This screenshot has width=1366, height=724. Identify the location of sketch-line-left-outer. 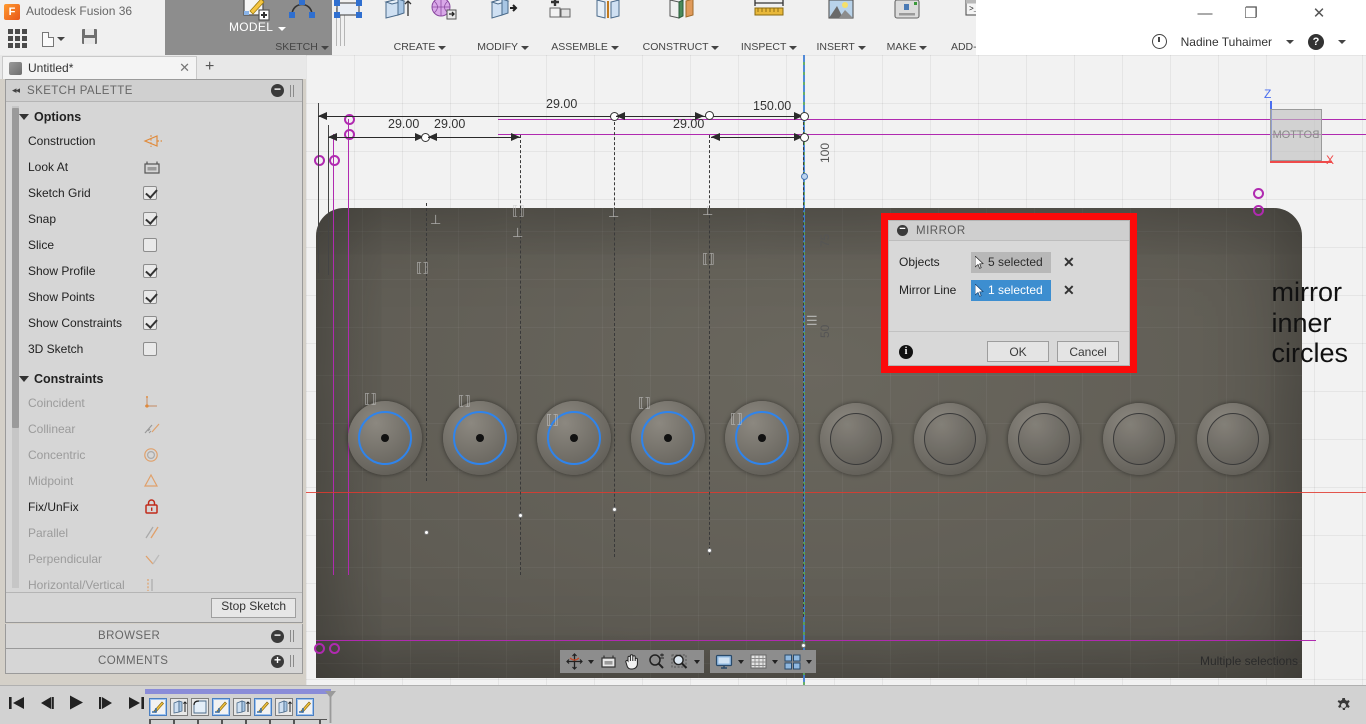
(348, 347).